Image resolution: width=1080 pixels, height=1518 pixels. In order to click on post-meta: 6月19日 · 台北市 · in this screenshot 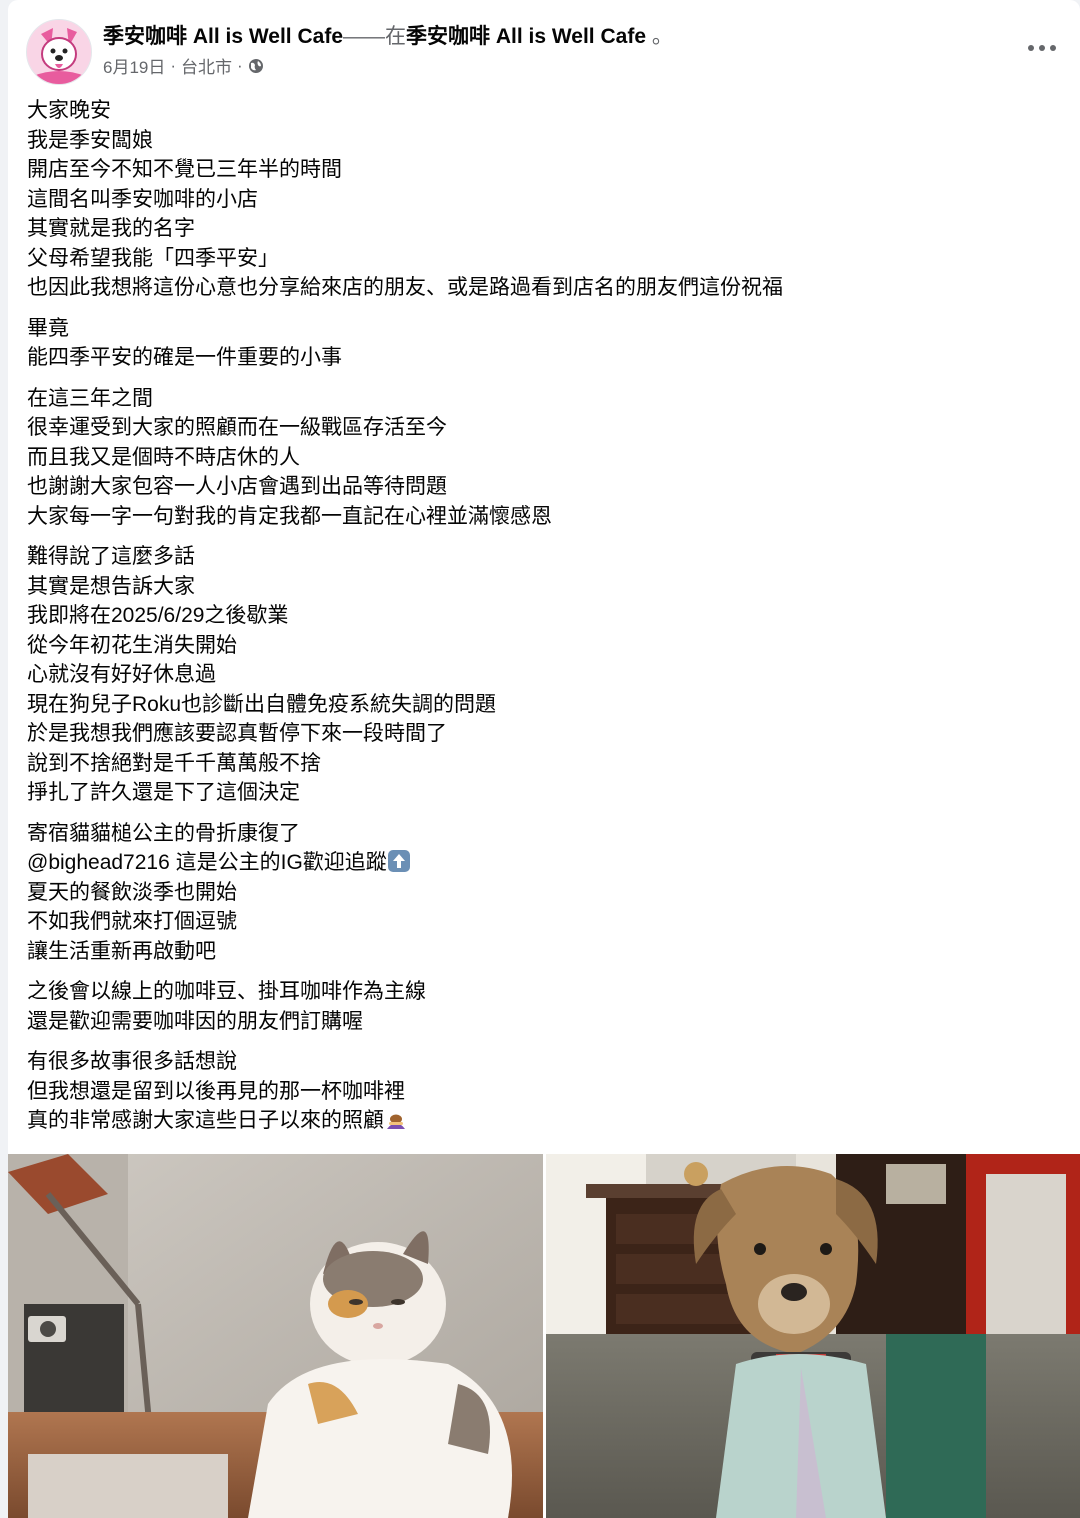, I will do `click(183, 65)`.